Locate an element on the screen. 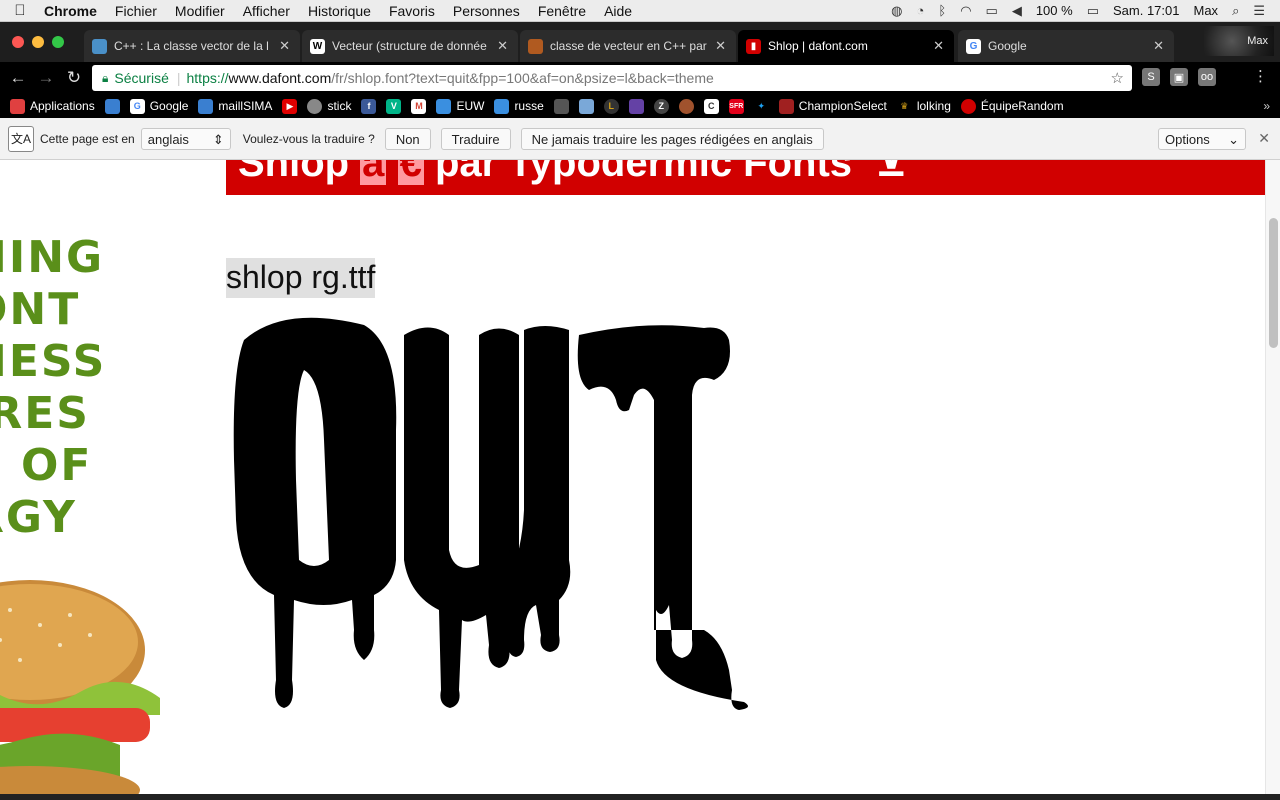  tab-google: G Google ✕ is located at coordinates (1066, 46).